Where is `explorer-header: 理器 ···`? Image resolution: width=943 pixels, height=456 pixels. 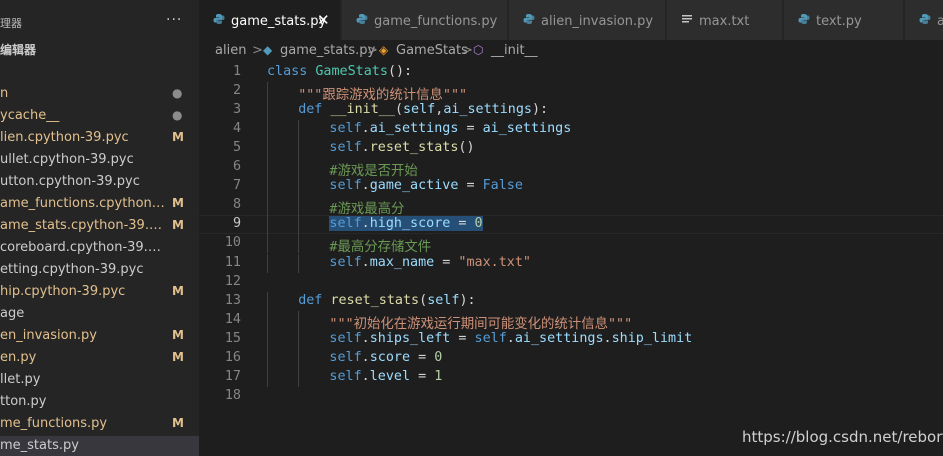
explorer-header: 理器 ··· is located at coordinates (99, 22).